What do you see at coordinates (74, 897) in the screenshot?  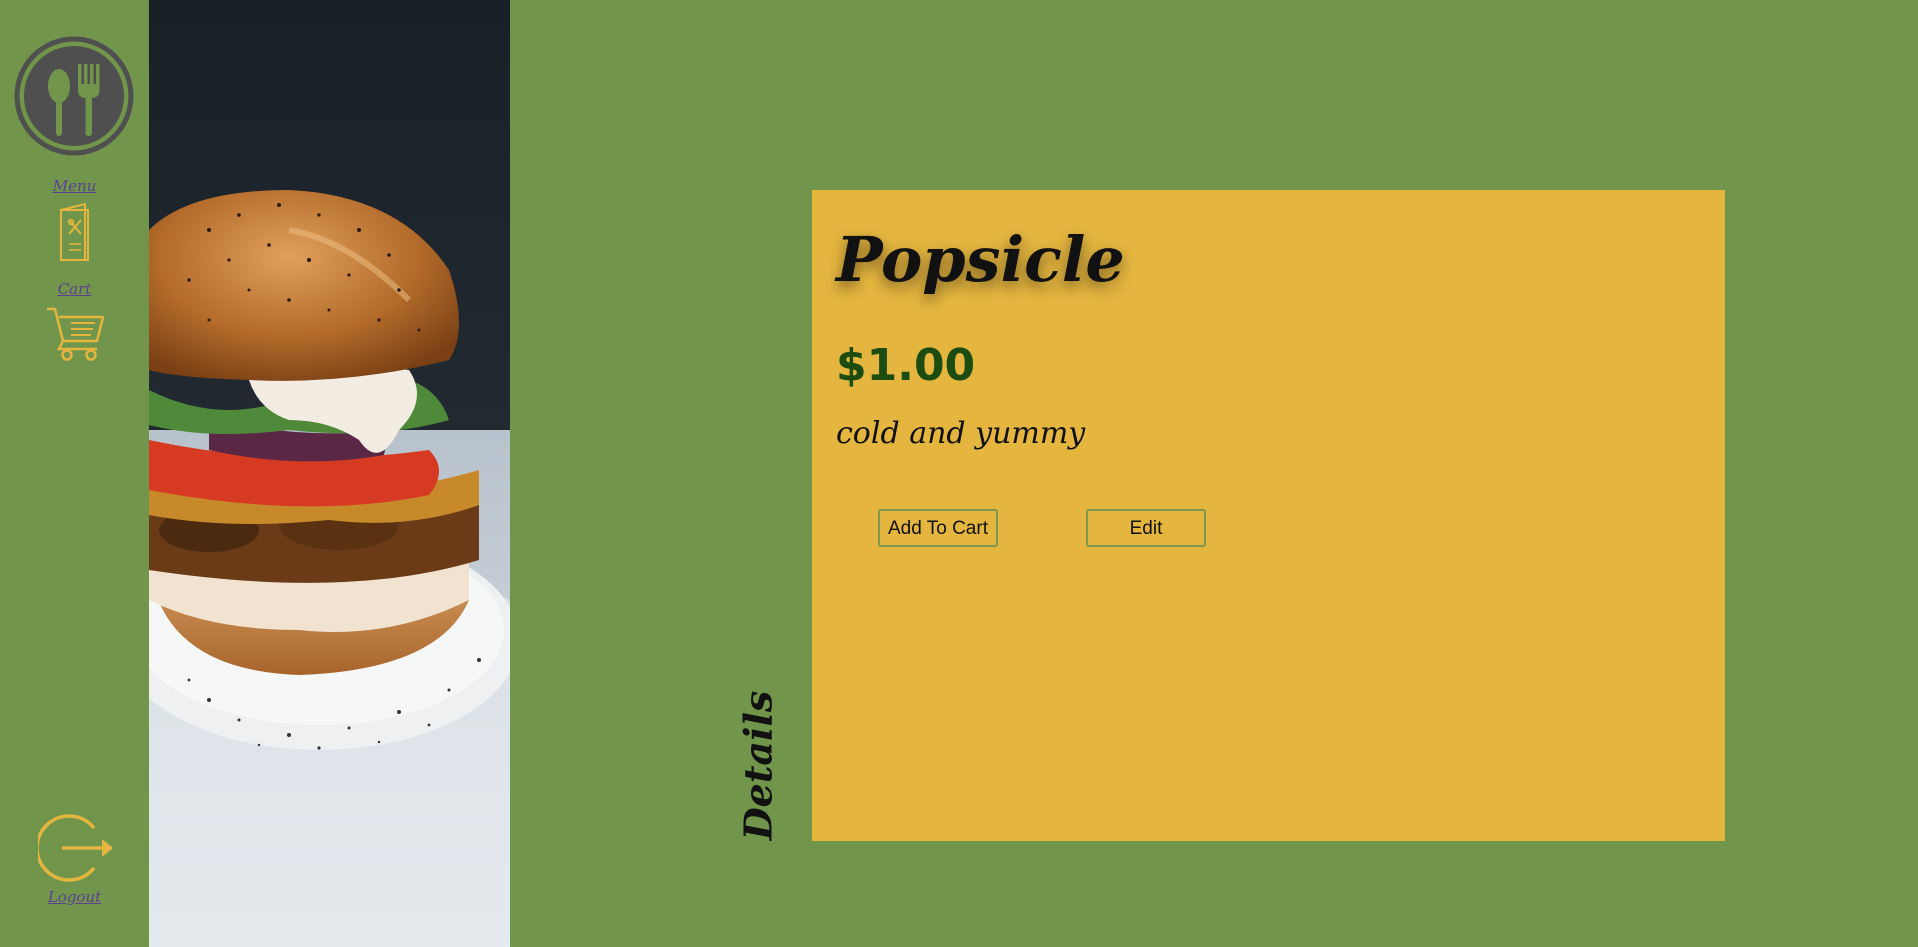 I see `logout-link: Logout` at bounding box center [74, 897].